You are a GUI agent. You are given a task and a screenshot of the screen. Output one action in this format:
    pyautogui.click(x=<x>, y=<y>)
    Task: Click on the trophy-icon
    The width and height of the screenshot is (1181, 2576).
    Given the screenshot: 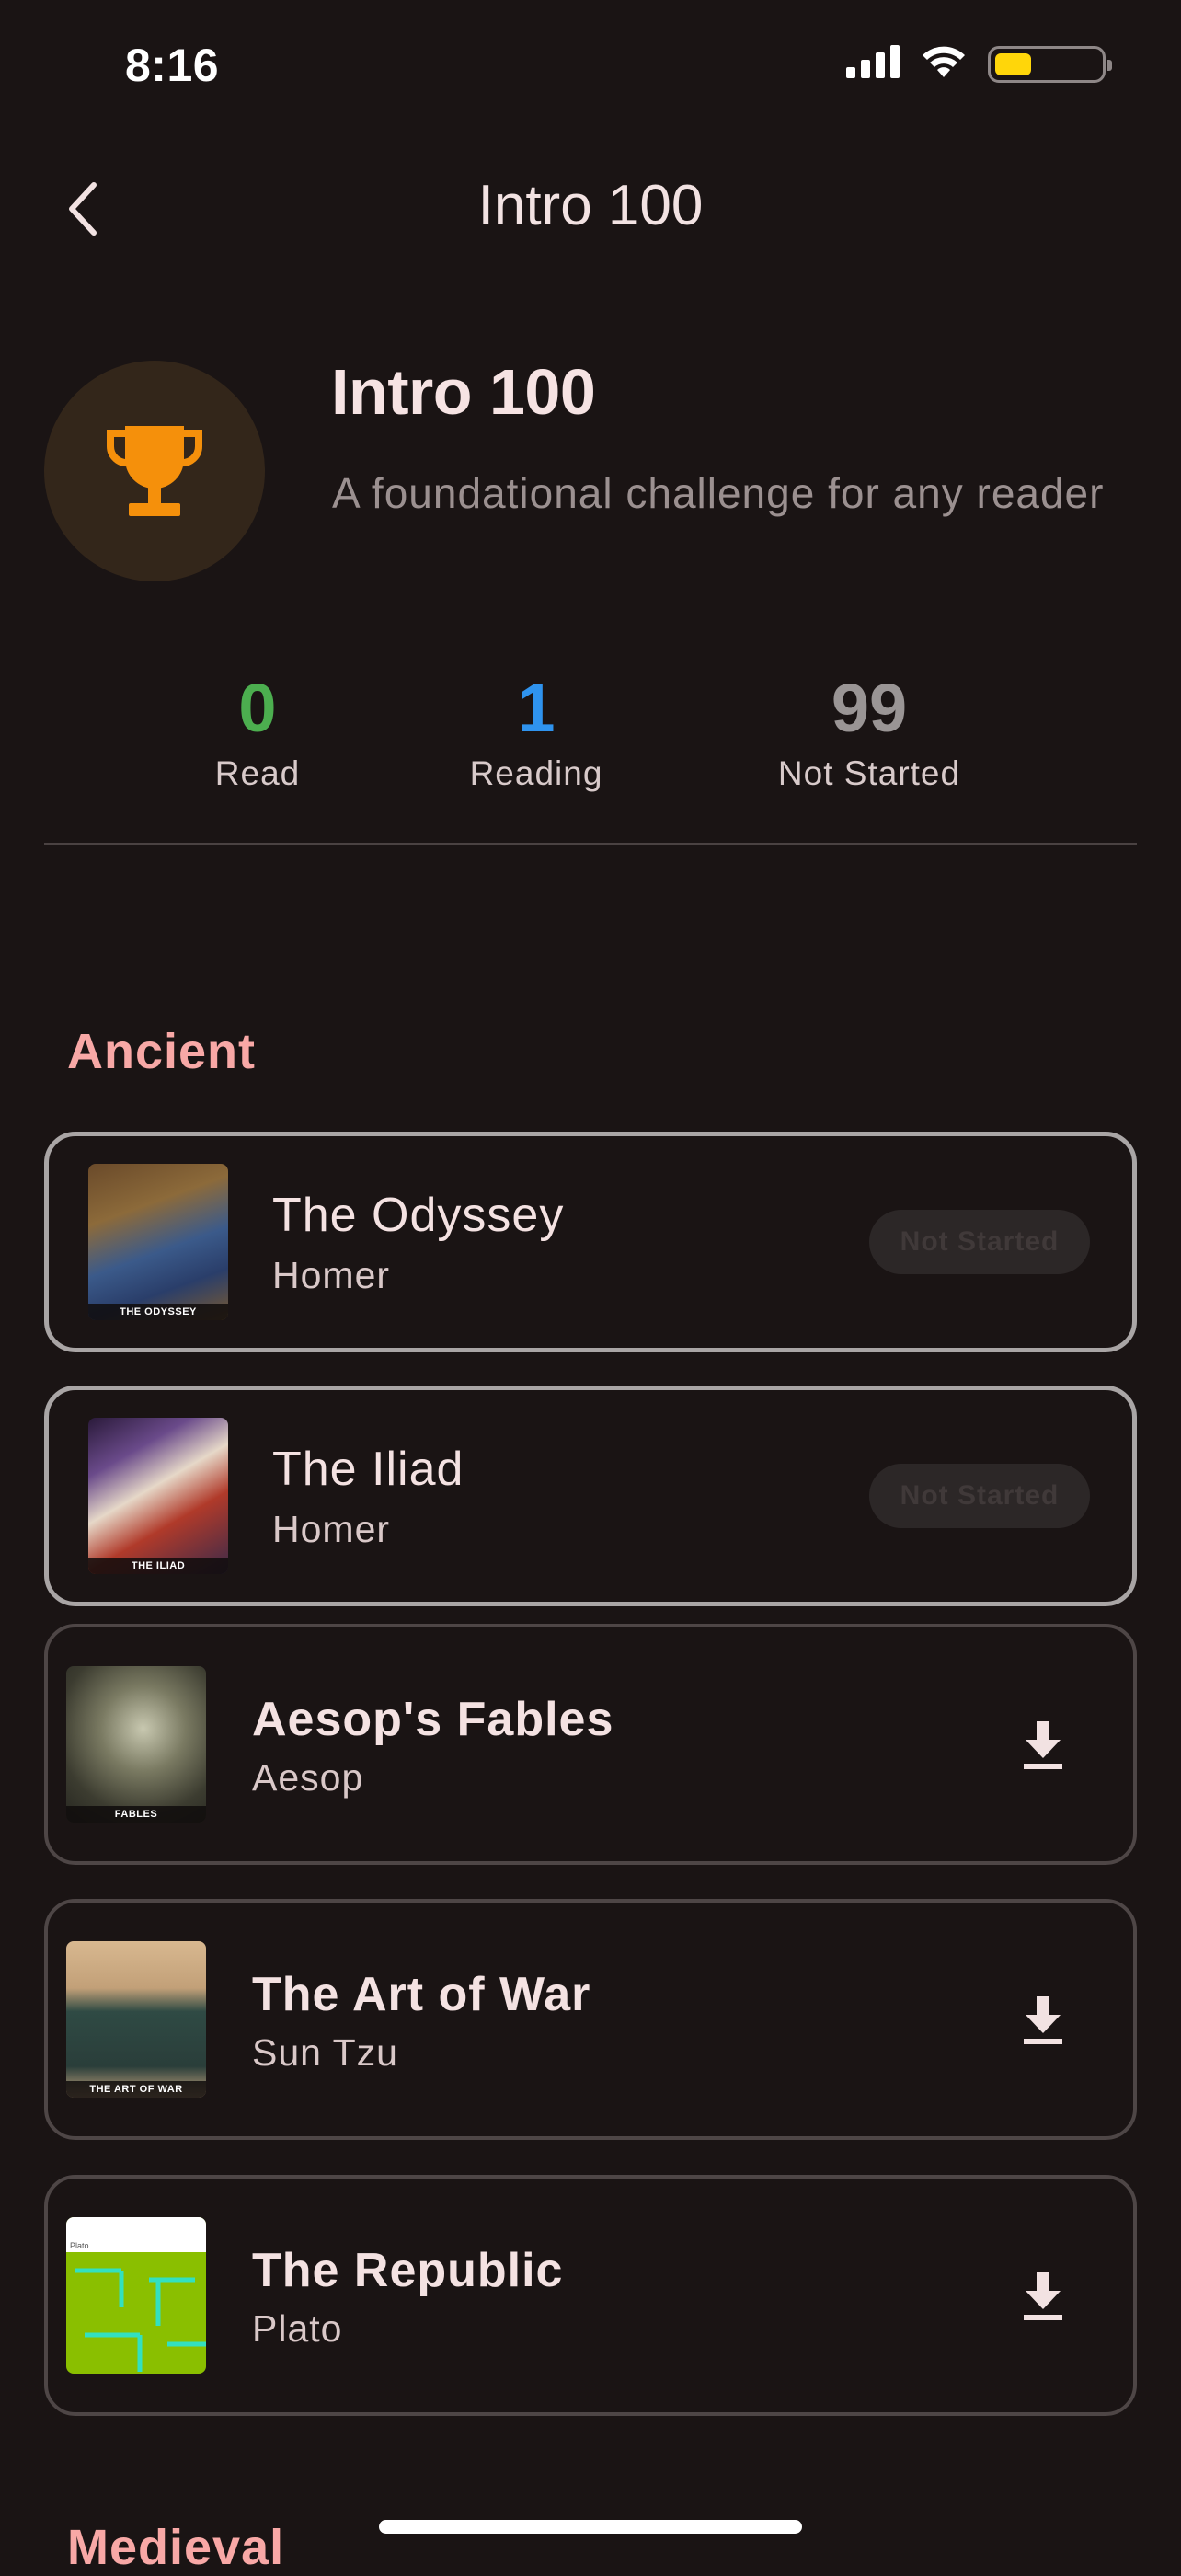 What is the action you would take?
    pyautogui.click(x=154, y=471)
    